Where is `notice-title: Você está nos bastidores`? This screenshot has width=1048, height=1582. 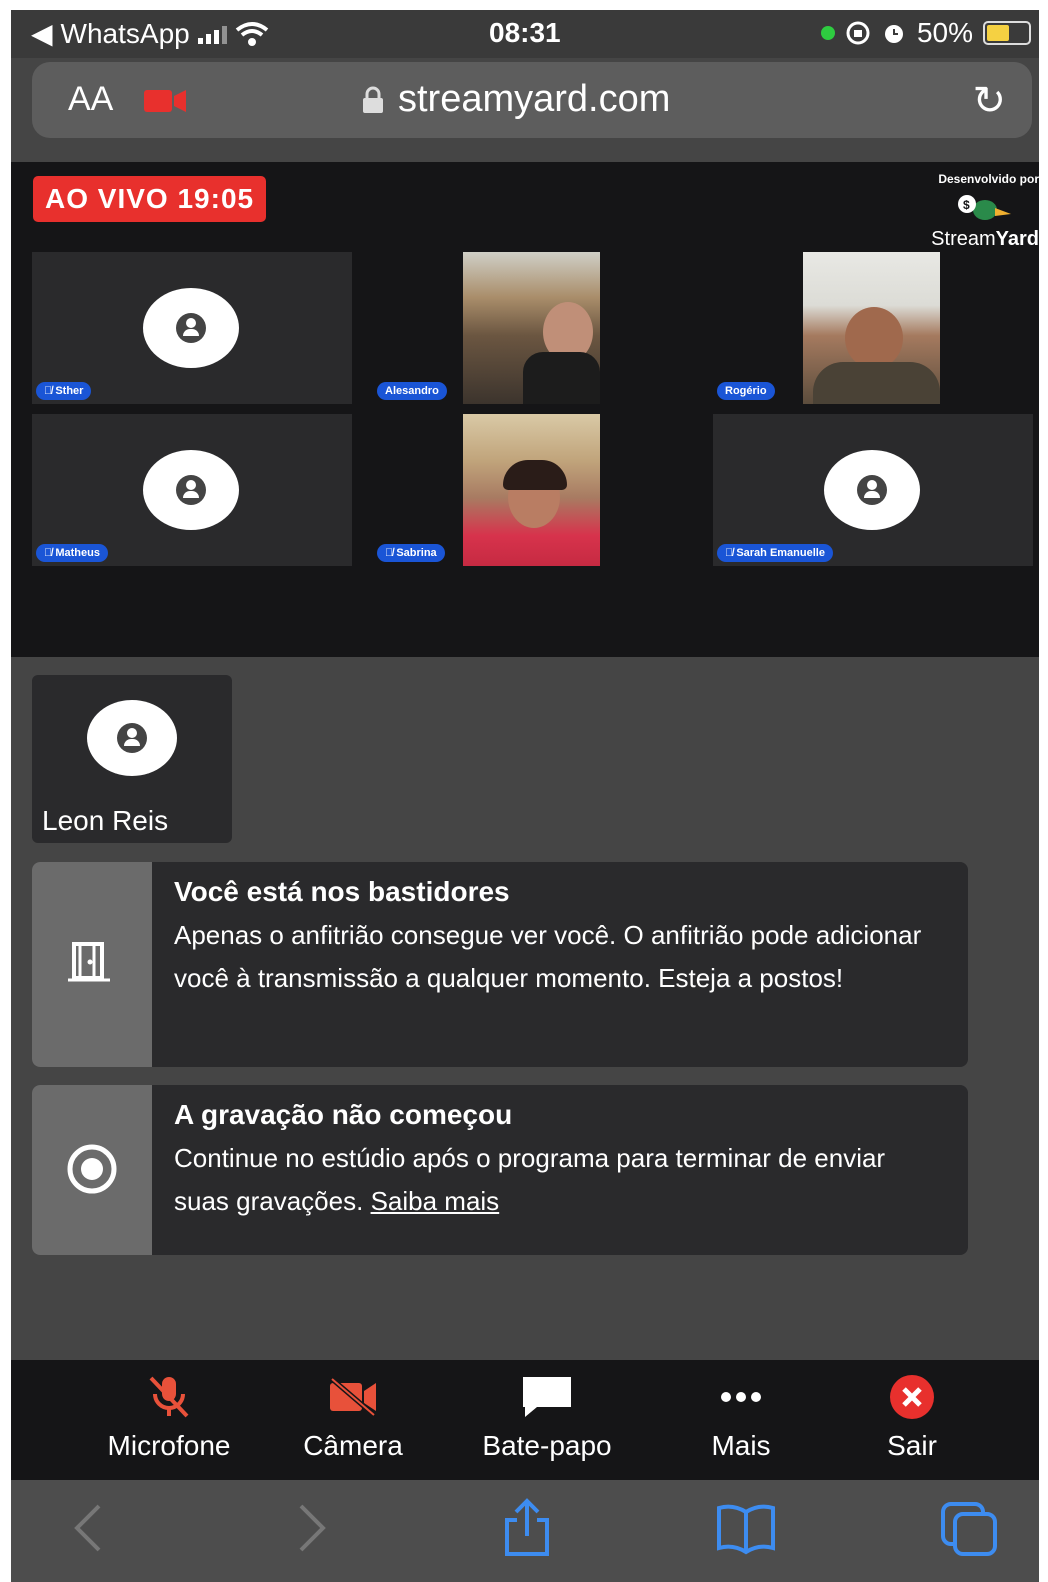 notice-title: Você está nos bastidores is located at coordinates (342, 891).